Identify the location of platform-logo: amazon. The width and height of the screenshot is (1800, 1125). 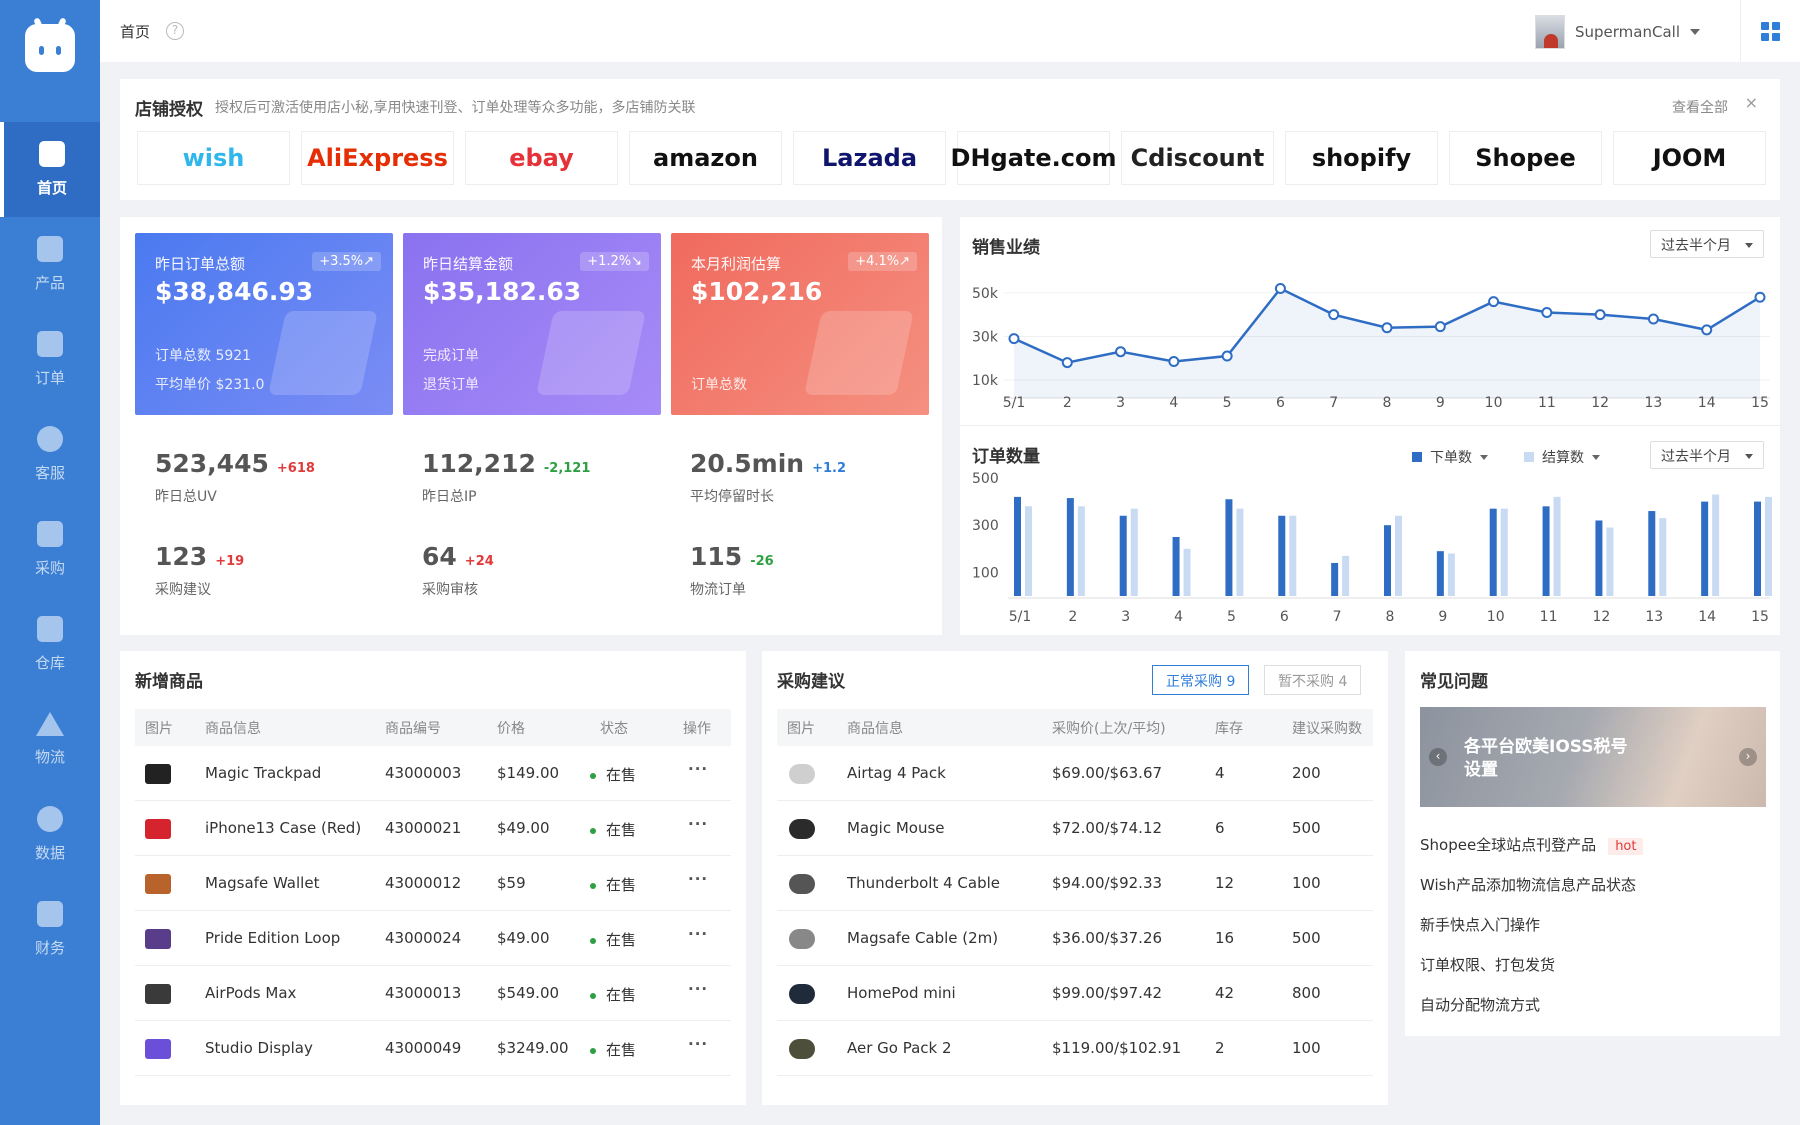
(705, 158).